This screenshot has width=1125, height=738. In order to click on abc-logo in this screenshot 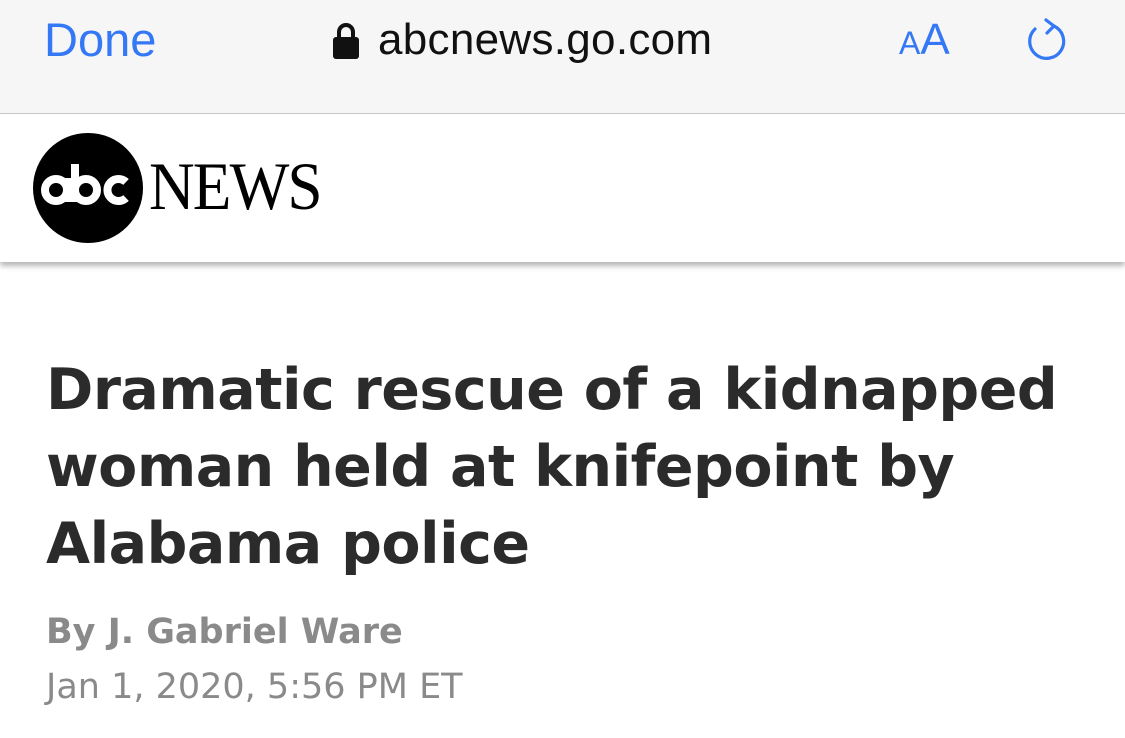, I will do `click(88, 188)`.